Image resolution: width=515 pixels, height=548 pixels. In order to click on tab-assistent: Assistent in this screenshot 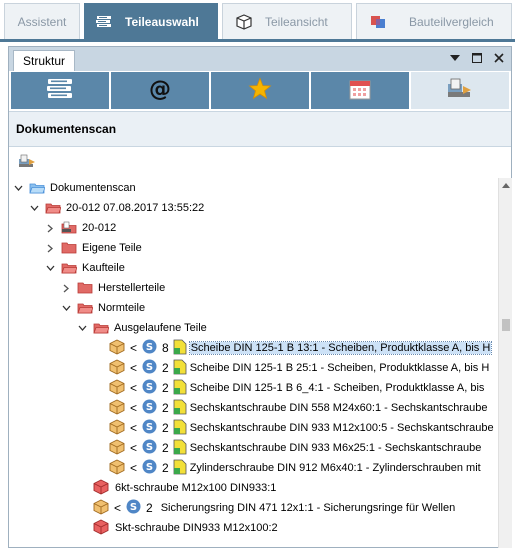, I will do `click(42, 21)`.